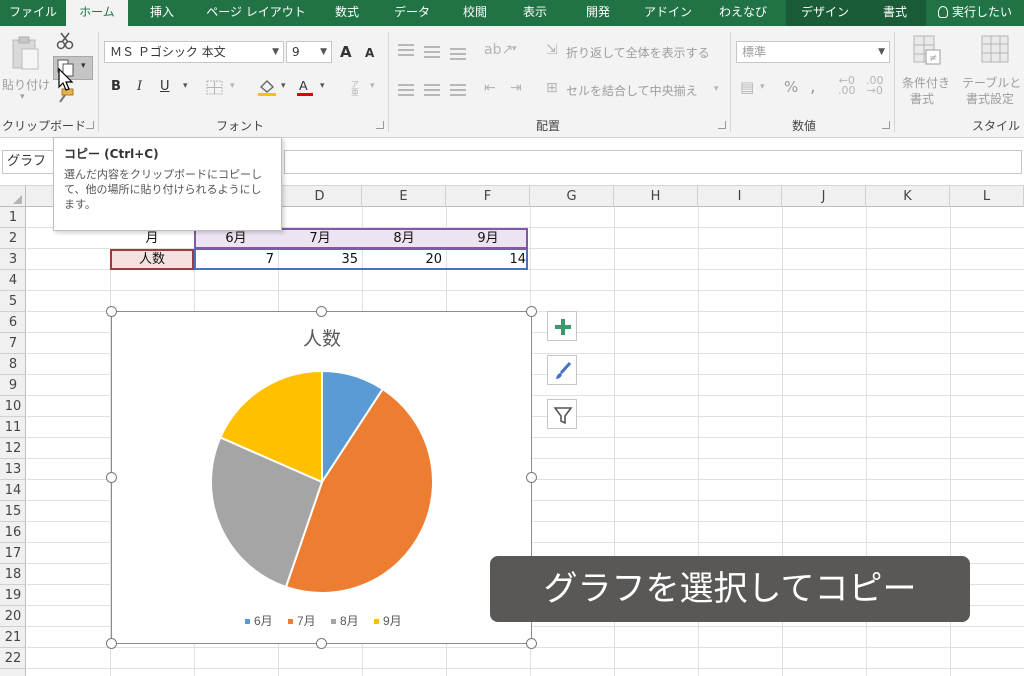 The width and height of the screenshot is (1024, 676). Describe the element at coordinates (13, 196) in the screenshot. I see `select-all-button` at that location.